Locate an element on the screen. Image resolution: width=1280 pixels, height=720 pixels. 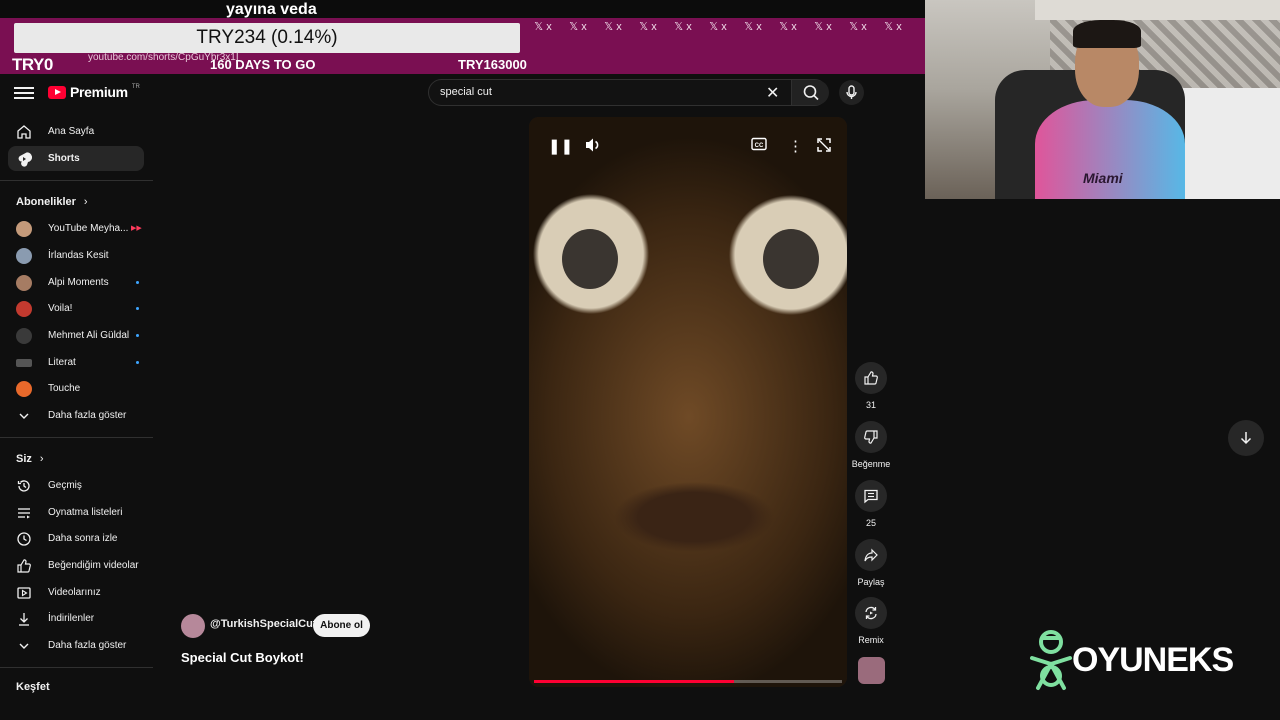
x-marks-row: 𝕏 x𝕏 x𝕏 x𝕏 x𝕏 x𝕏 x𝕏 x𝕏 x𝕏 x𝕏 x𝕏 x is located at coordinates (718, 26).